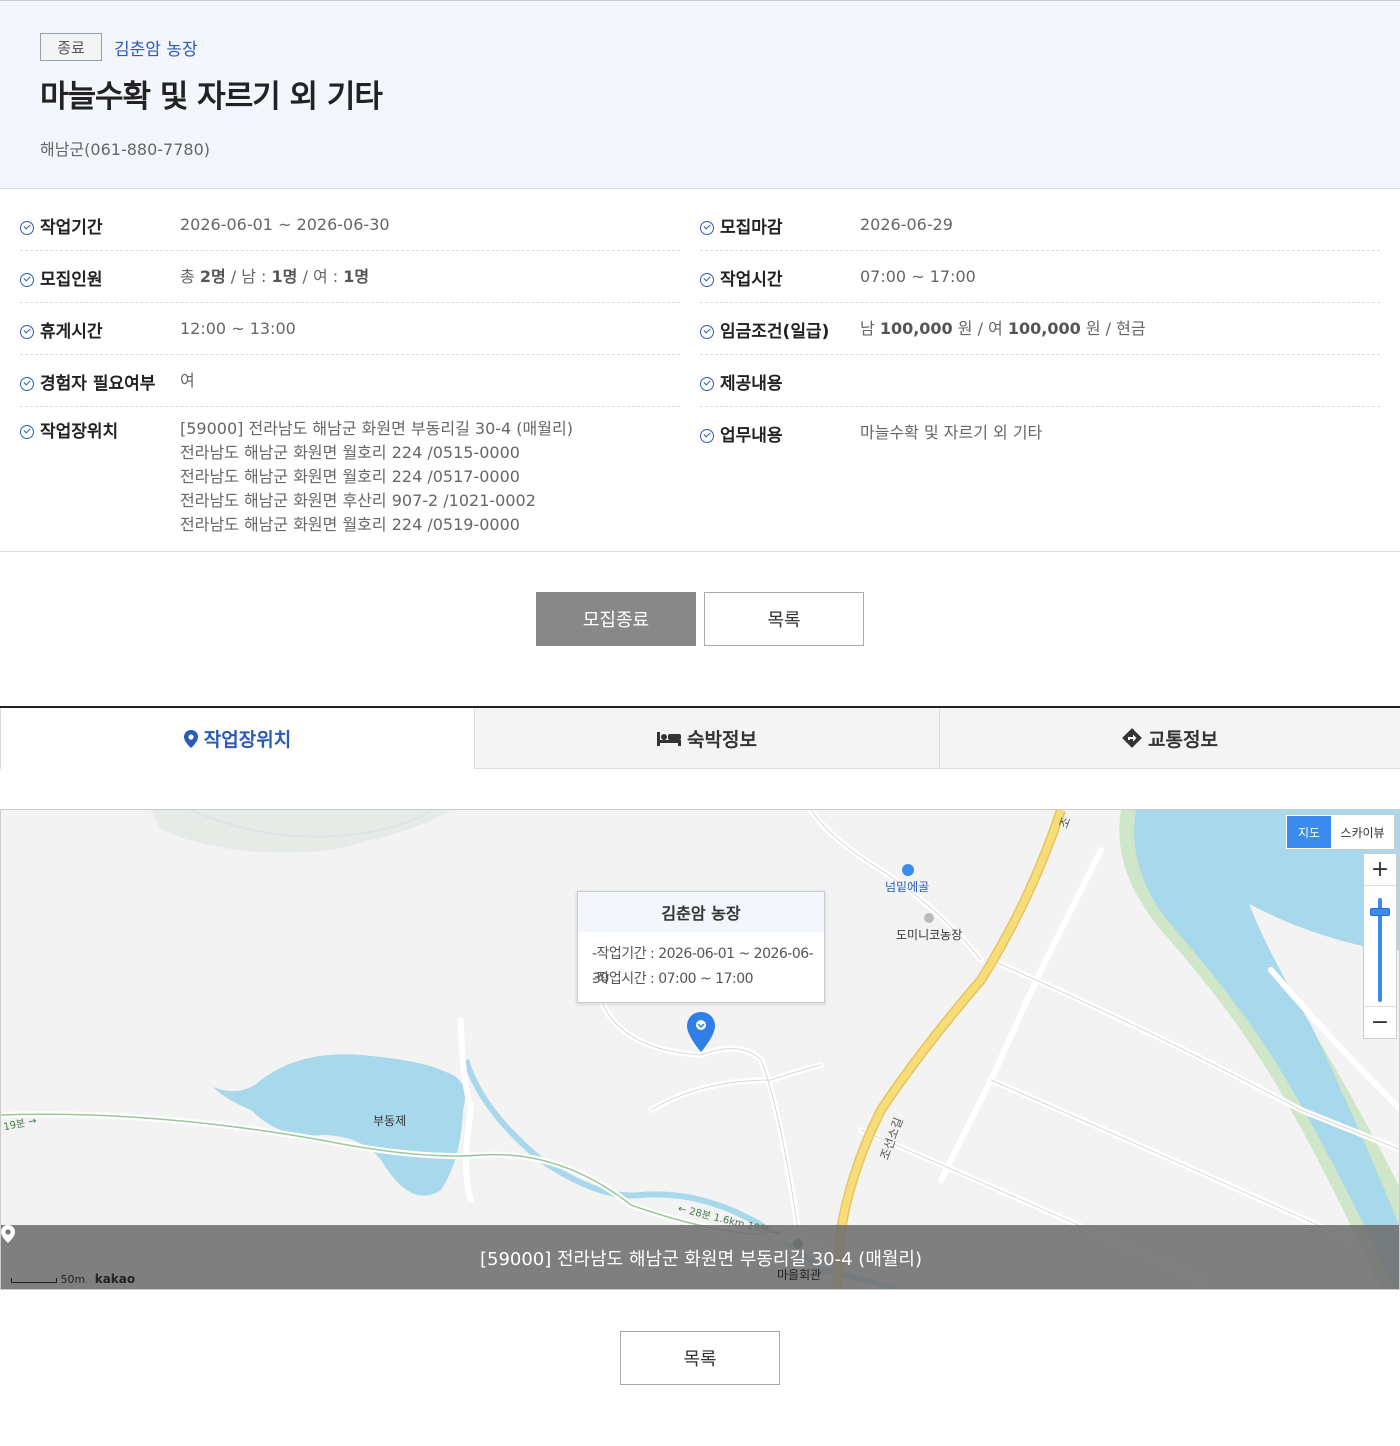  I want to click on tab-transport-label: 교통정보, so click(1183, 739).